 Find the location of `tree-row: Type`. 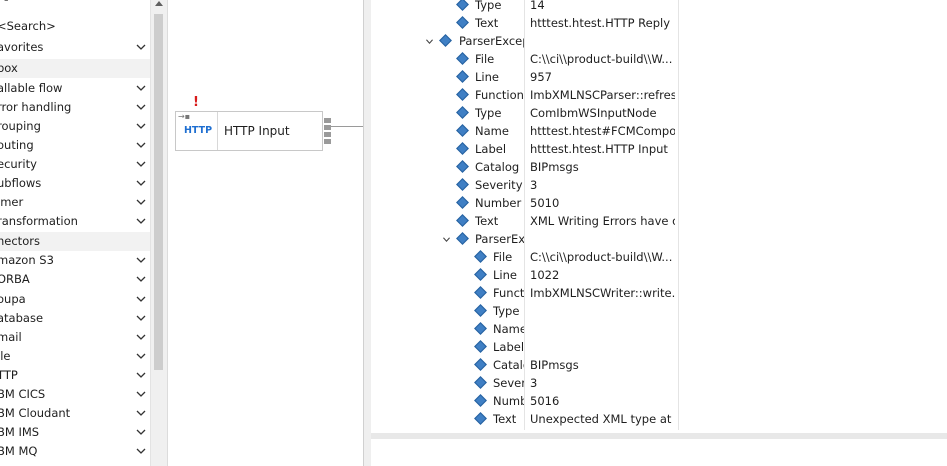

tree-row: Type is located at coordinates (659, 311).